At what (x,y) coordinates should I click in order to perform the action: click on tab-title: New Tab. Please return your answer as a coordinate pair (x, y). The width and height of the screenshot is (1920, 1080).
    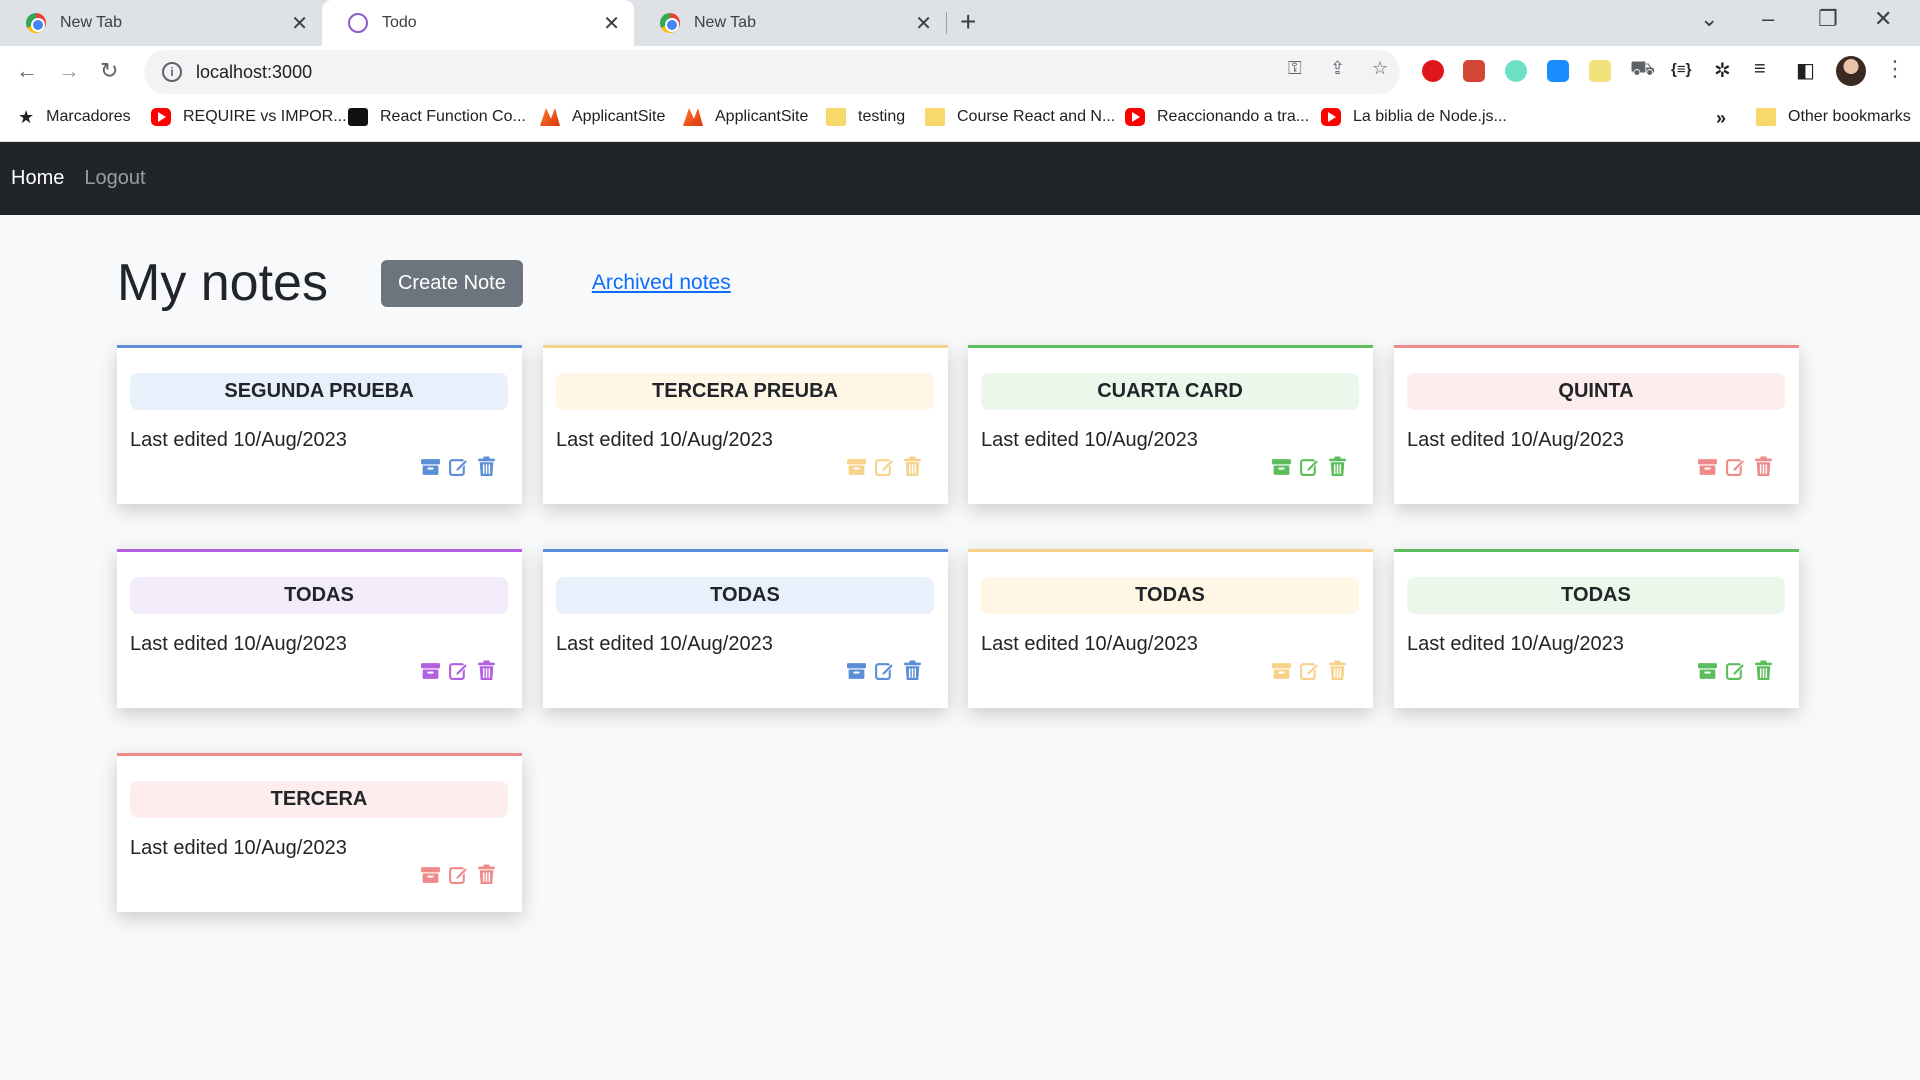
    Looking at the image, I should click on (725, 22).